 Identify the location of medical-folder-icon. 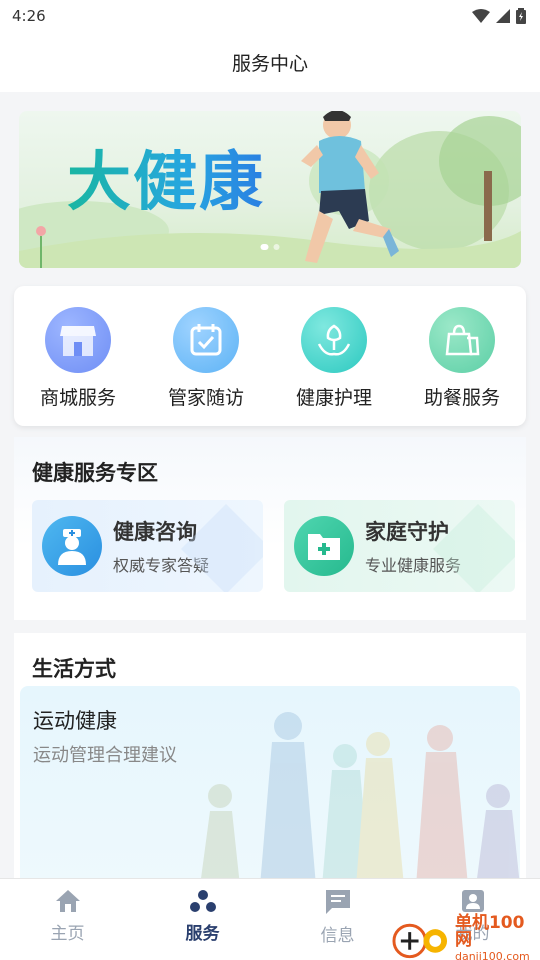
(324, 546).